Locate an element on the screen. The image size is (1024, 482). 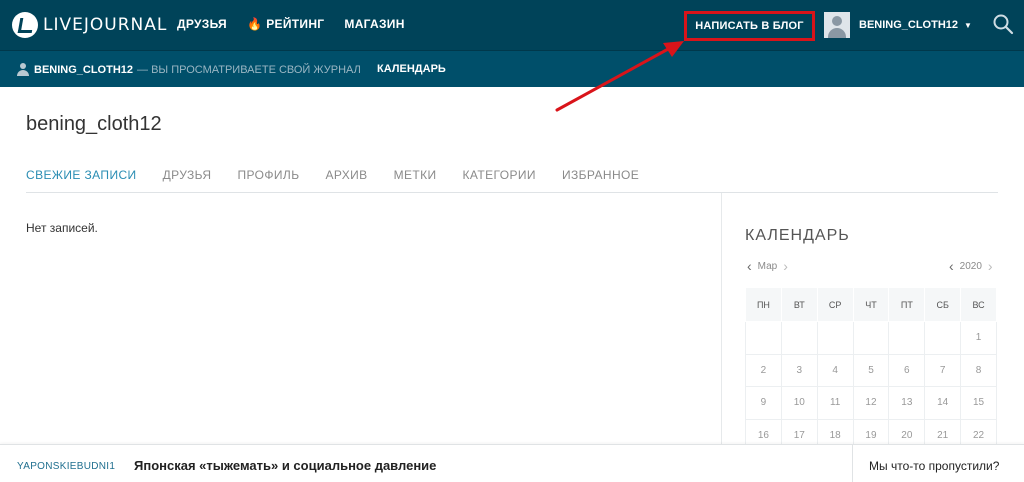
tab-favorites: ИЗБРАННОЕ is located at coordinates (600, 175).